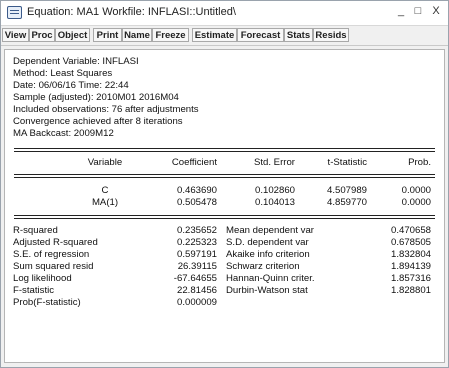  Describe the element at coordinates (274, 190) in the screenshot. I see `std-error-value: 0.102860` at that location.